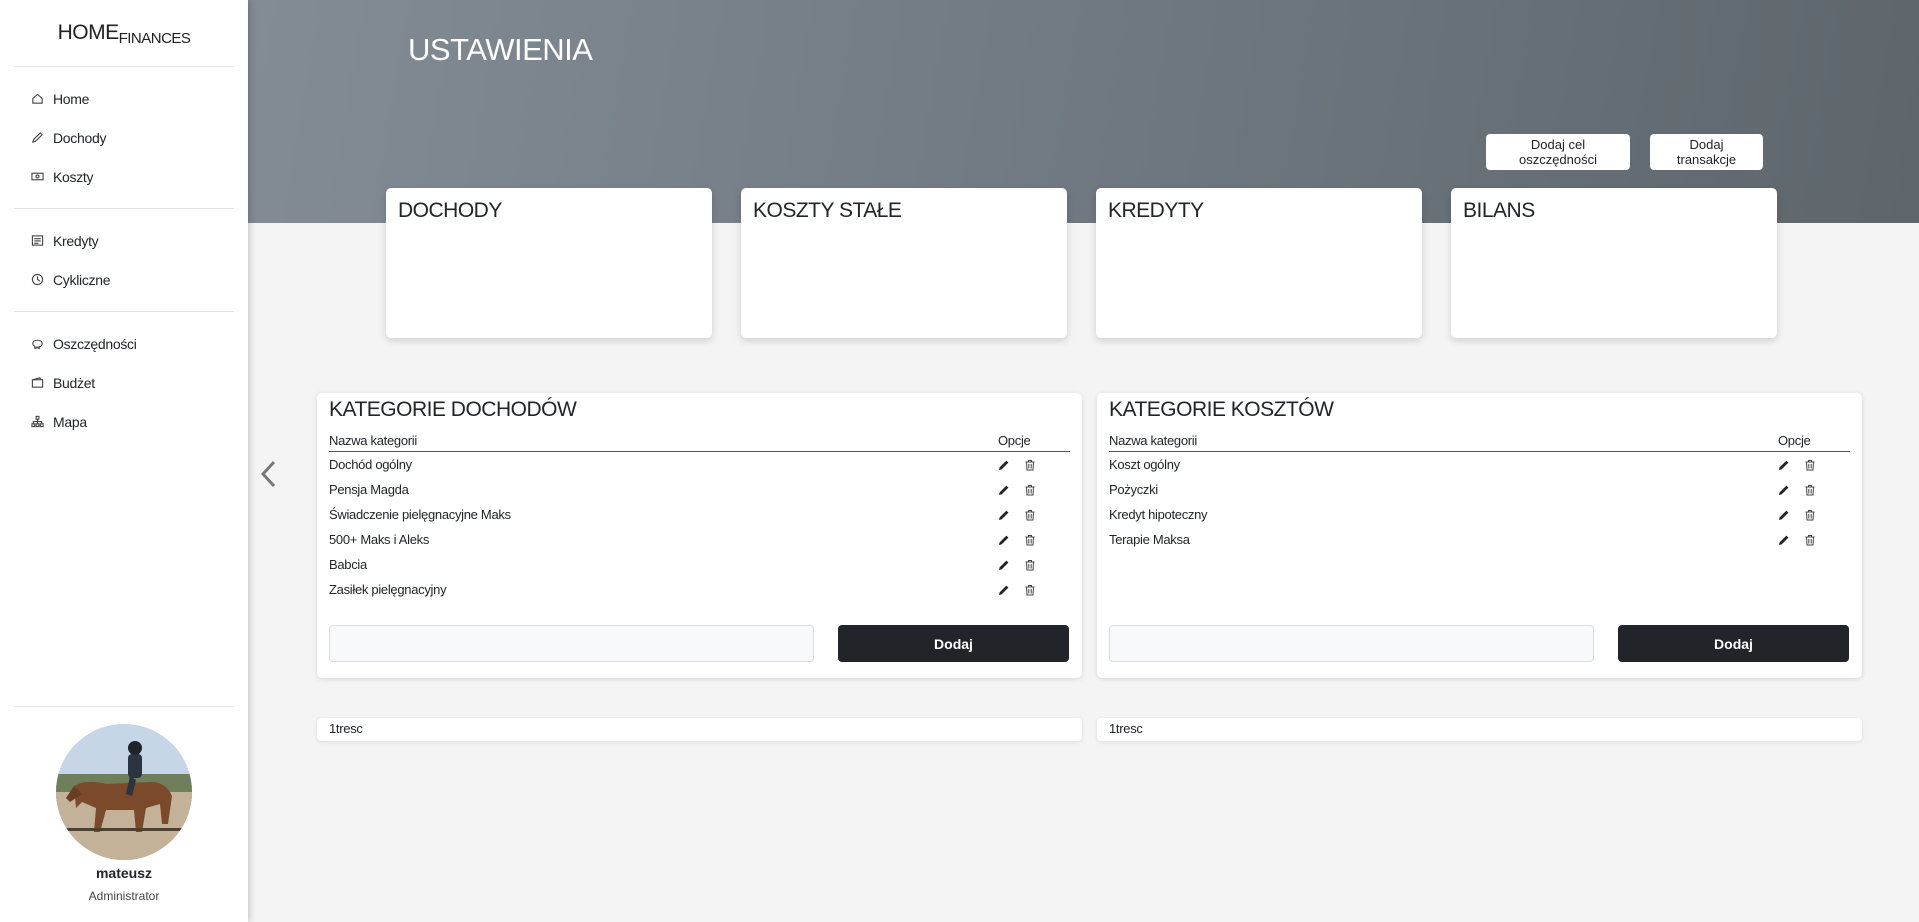 This screenshot has height=922, width=1919. Describe the element at coordinates (699, 729) in the screenshot. I see `income-footer-strip: 1tresc` at that location.